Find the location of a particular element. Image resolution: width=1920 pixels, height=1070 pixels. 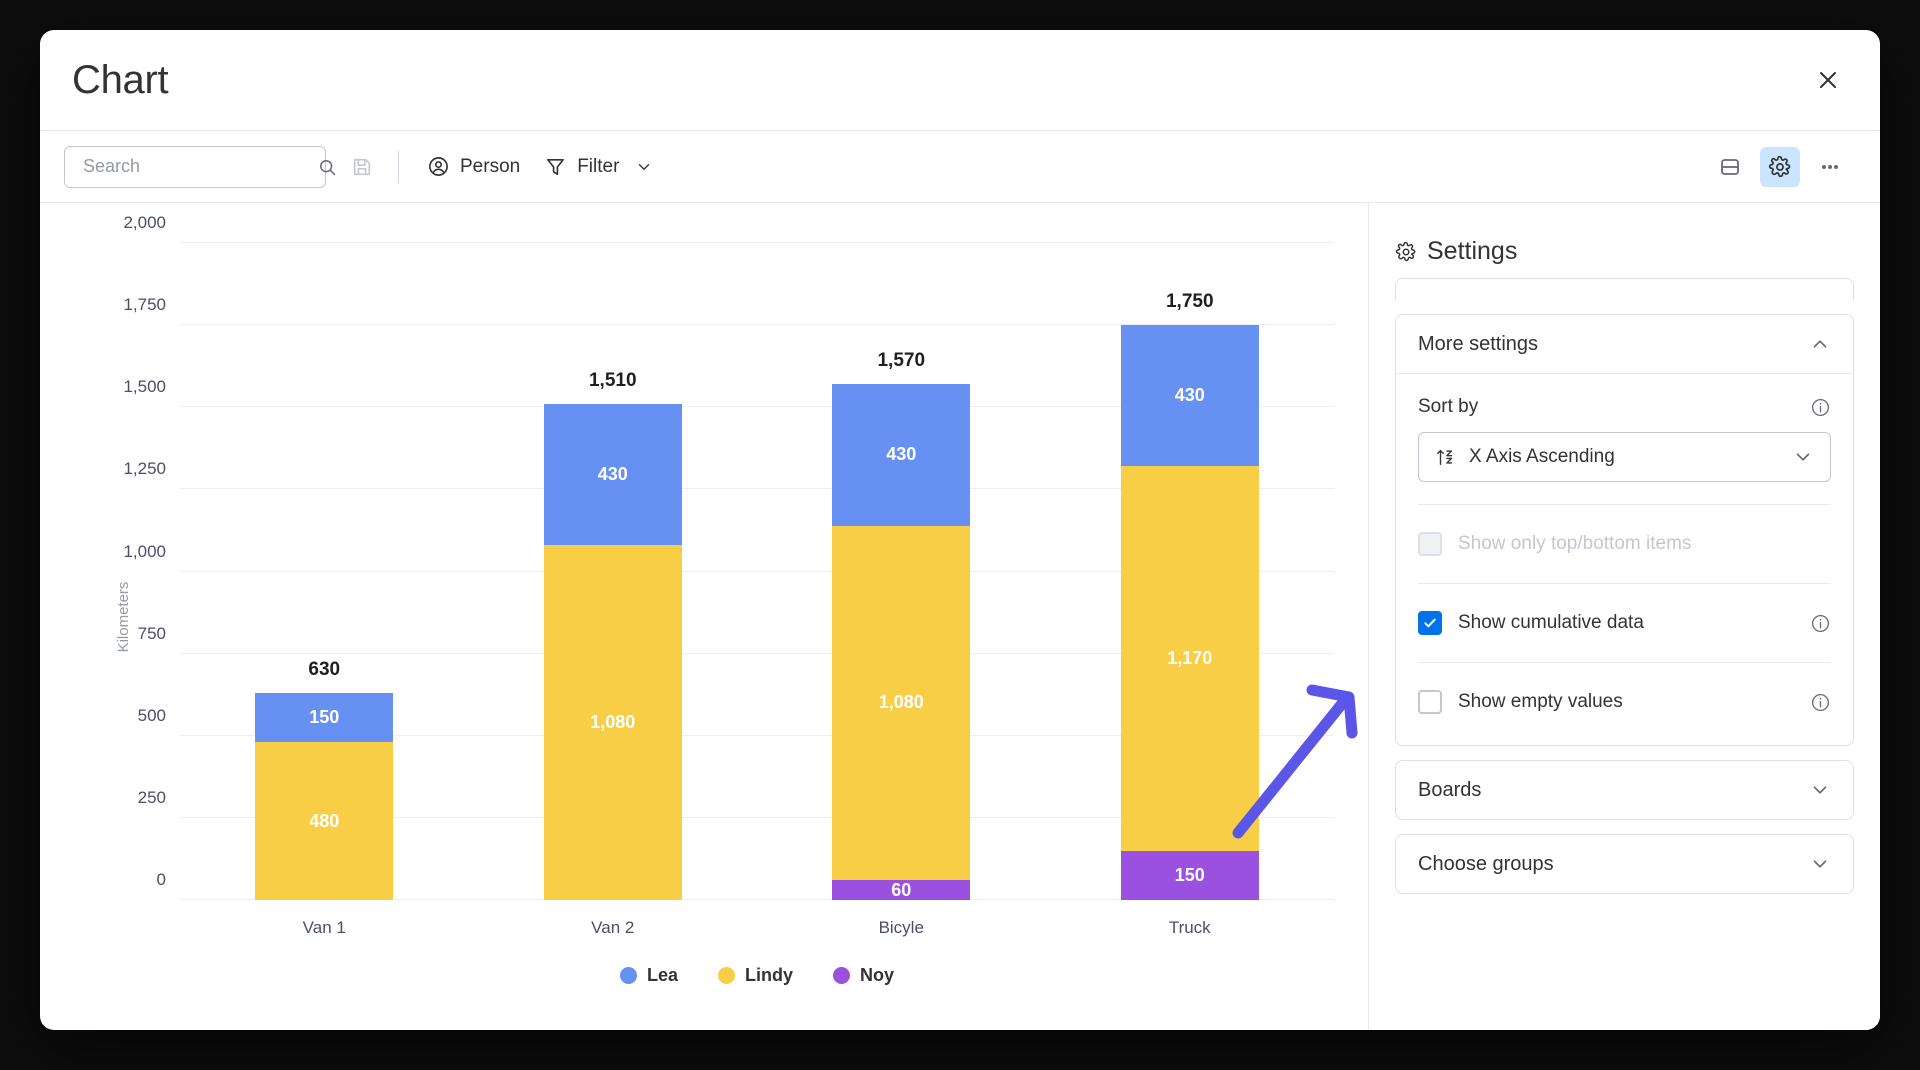

search-input is located at coordinates (200, 166).